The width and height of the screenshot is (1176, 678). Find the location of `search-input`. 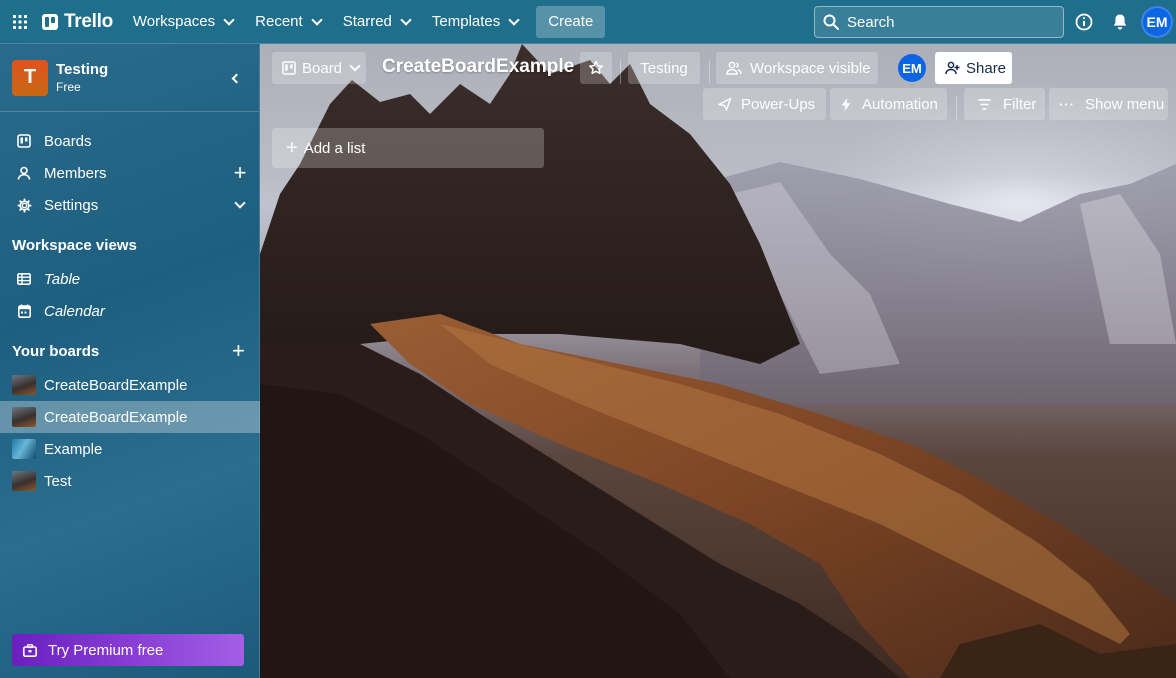

search-input is located at coordinates (947, 22).